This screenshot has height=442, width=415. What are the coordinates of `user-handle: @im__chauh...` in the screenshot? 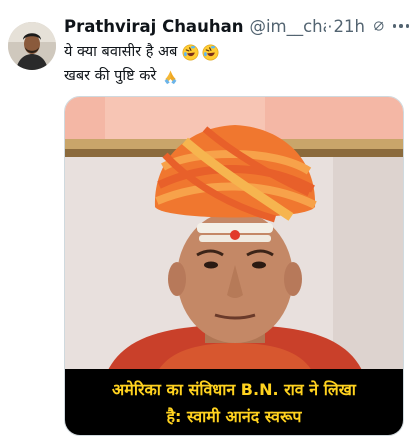 It's located at (287, 26).